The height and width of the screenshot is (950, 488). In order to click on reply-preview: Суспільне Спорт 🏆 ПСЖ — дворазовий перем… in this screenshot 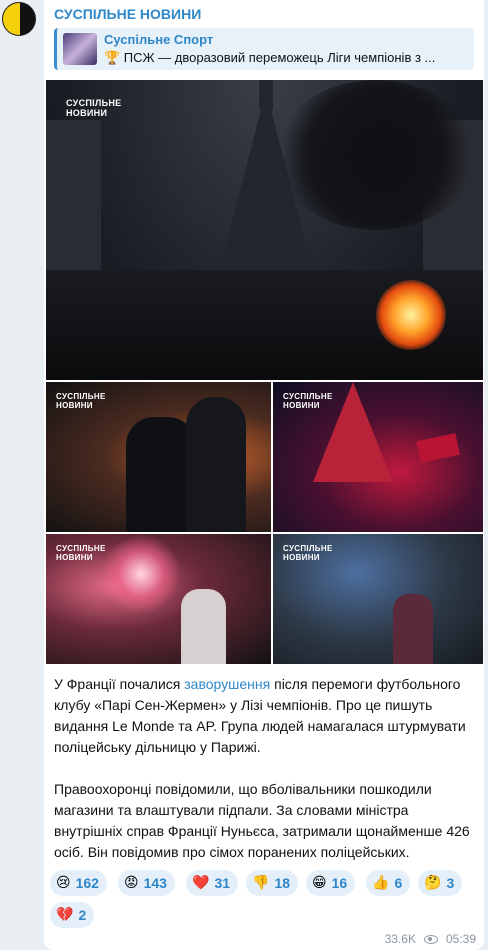, I will do `click(264, 49)`.